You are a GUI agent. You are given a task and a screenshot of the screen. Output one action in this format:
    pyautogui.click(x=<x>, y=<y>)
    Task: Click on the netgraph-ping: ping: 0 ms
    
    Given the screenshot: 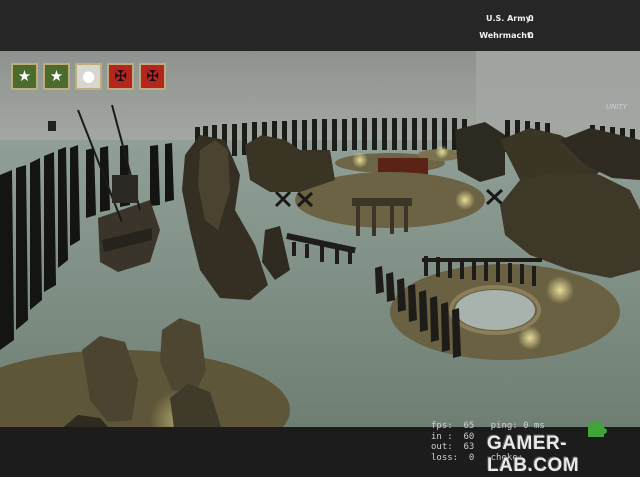 What is the action you would take?
    pyautogui.click(x=517, y=426)
    